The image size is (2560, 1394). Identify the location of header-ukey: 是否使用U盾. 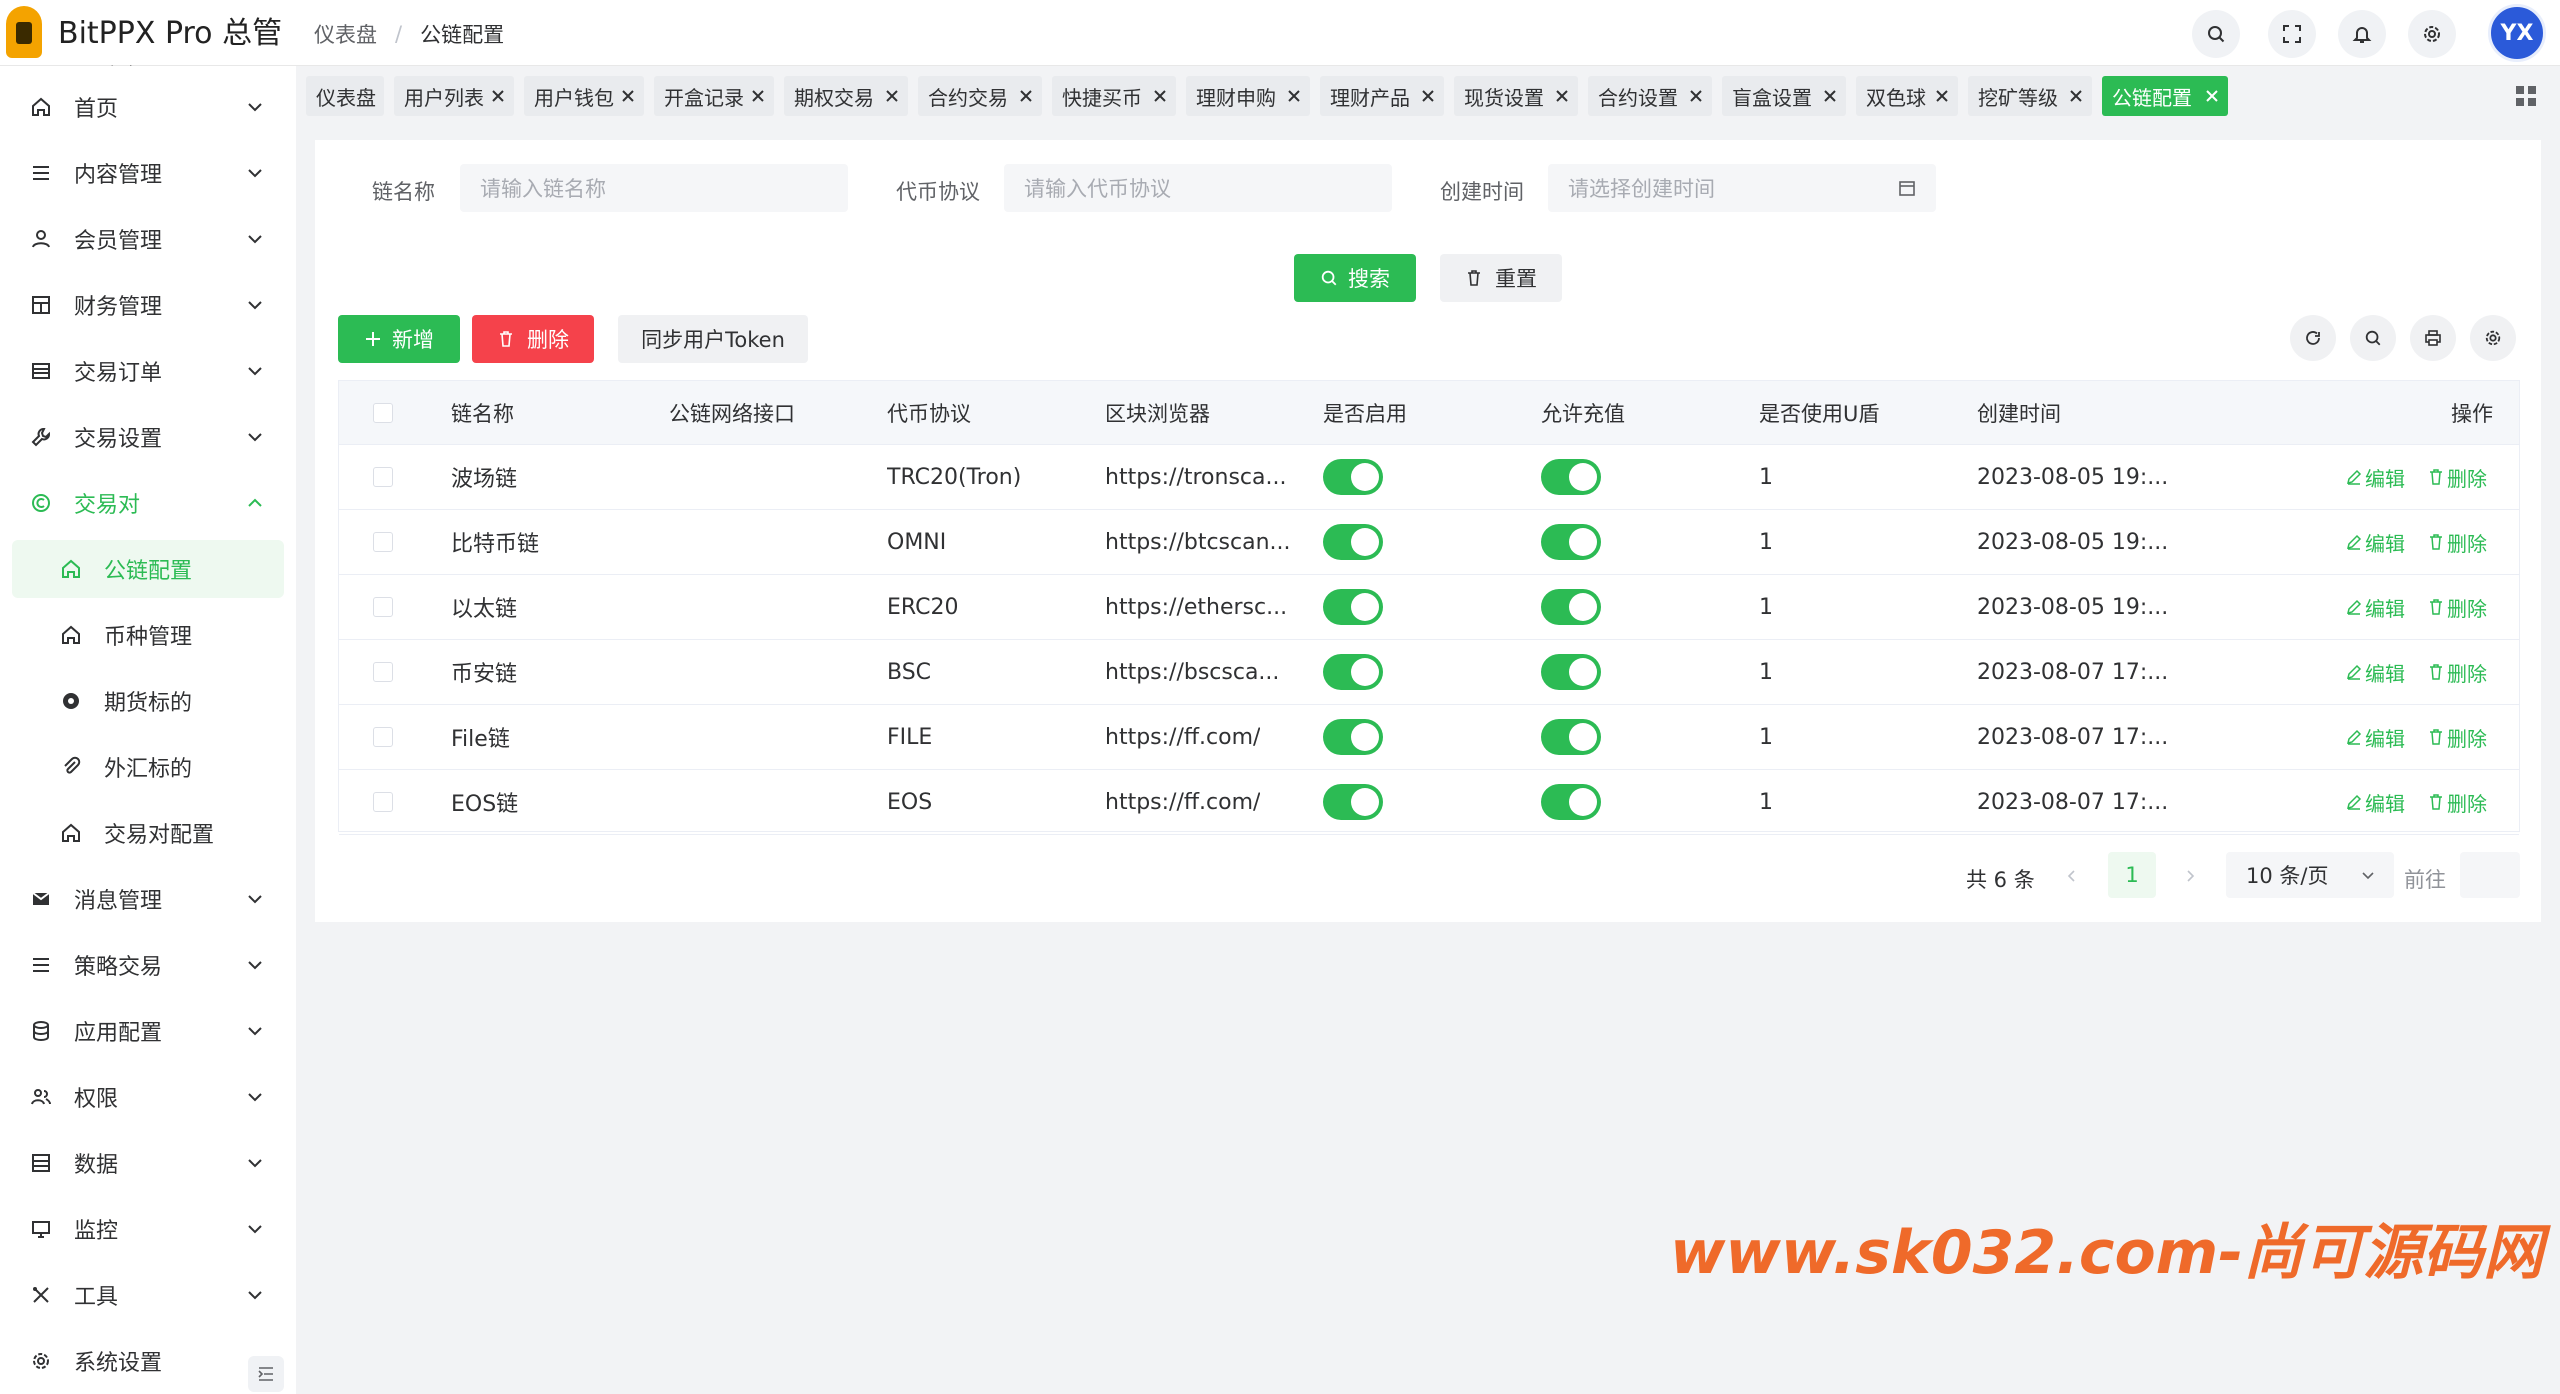
(1819, 413).